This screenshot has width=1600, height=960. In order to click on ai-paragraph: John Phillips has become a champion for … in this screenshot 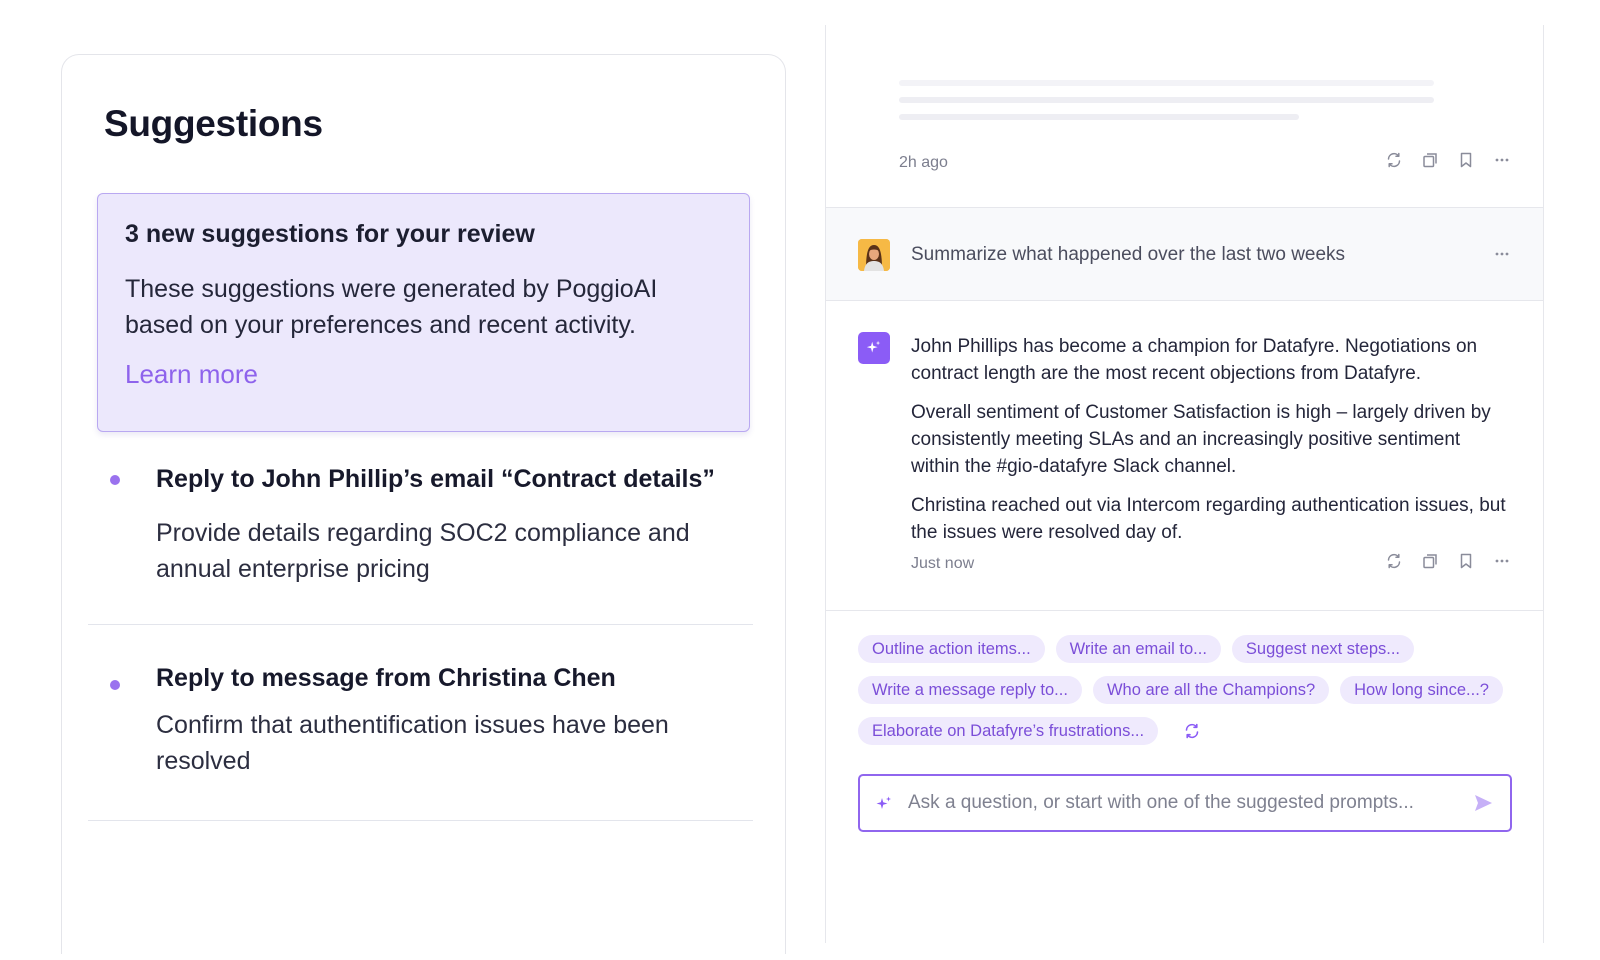, I will do `click(1194, 360)`.